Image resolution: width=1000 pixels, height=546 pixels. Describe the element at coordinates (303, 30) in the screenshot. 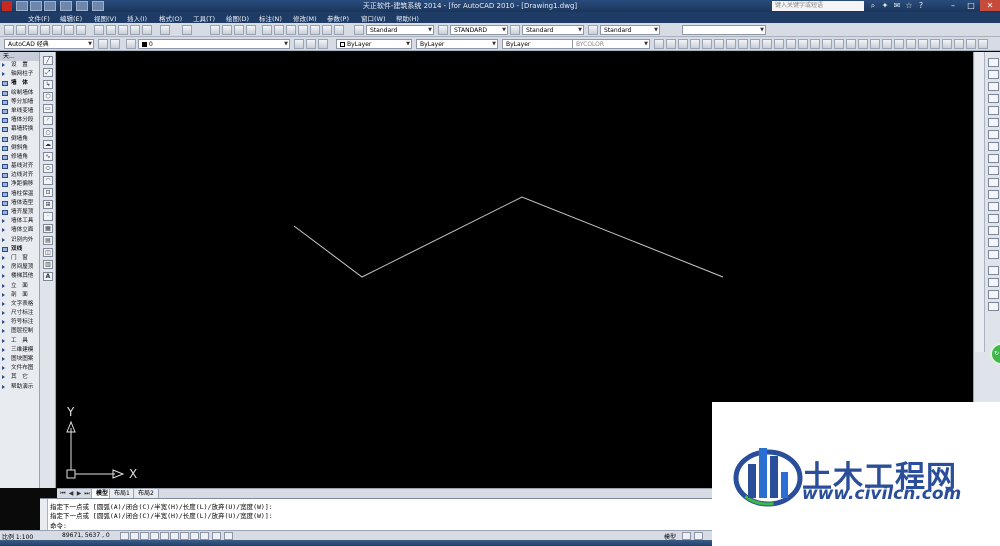

I see `sheet-set-icon` at that location.